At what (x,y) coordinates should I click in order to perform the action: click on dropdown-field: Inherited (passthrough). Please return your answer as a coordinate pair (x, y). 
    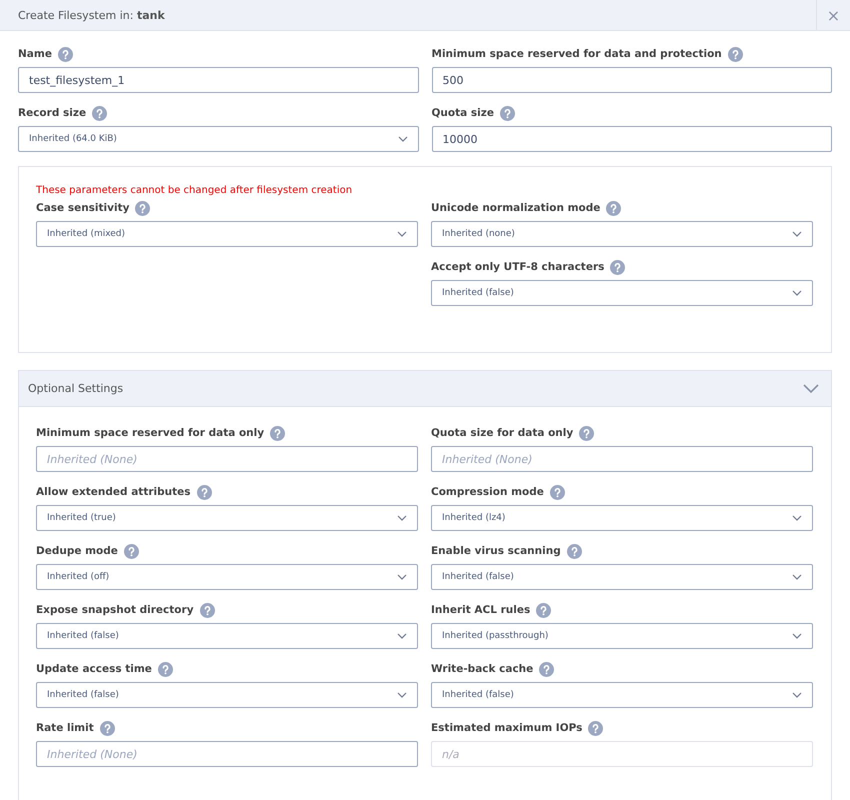
    Looking at the image, I should click on (622, 636).